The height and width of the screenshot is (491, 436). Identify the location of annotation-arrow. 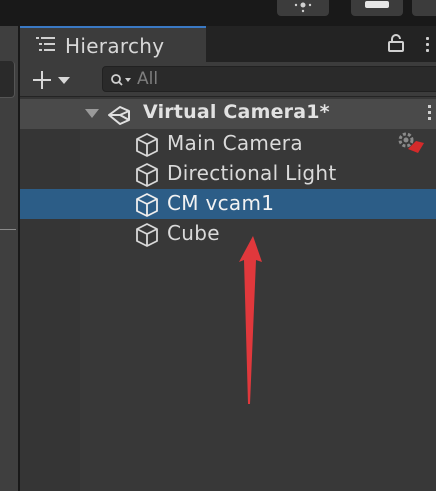
(250, 320).